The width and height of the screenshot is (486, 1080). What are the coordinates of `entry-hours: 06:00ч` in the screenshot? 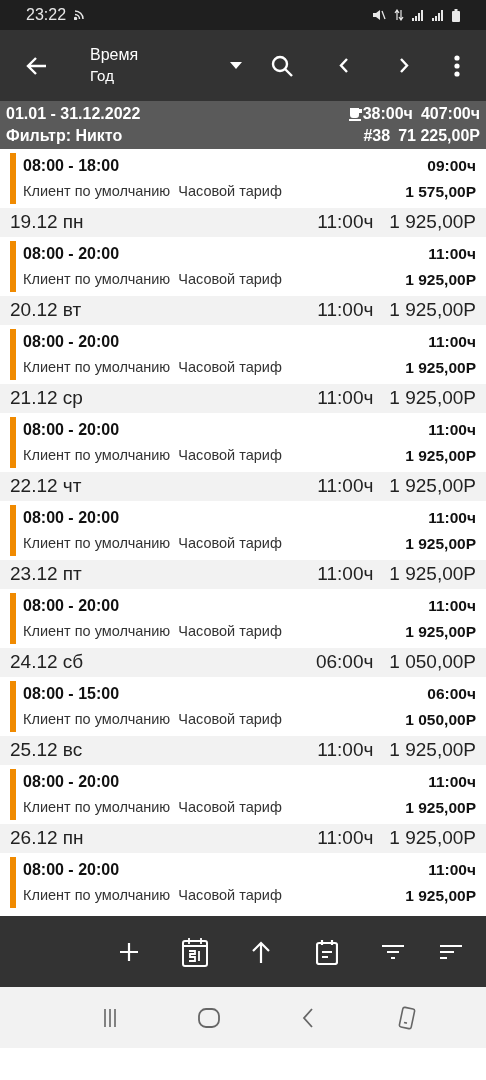 It's located at (451, 693).